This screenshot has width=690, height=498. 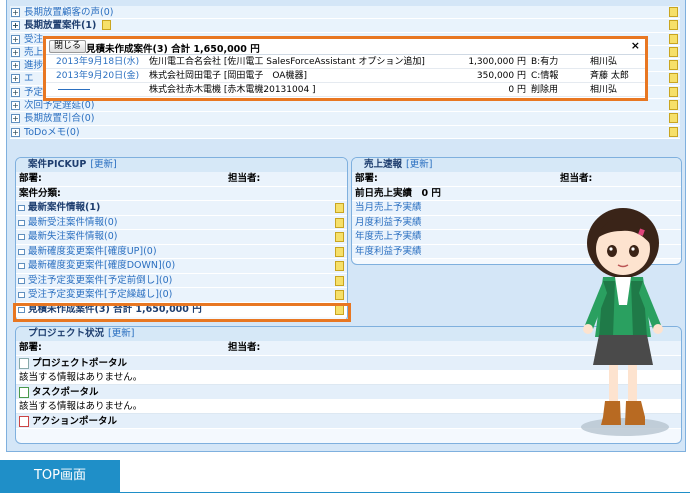 I want to click on row-owner: 斉藤 太郎, so click(x=609, y=76).